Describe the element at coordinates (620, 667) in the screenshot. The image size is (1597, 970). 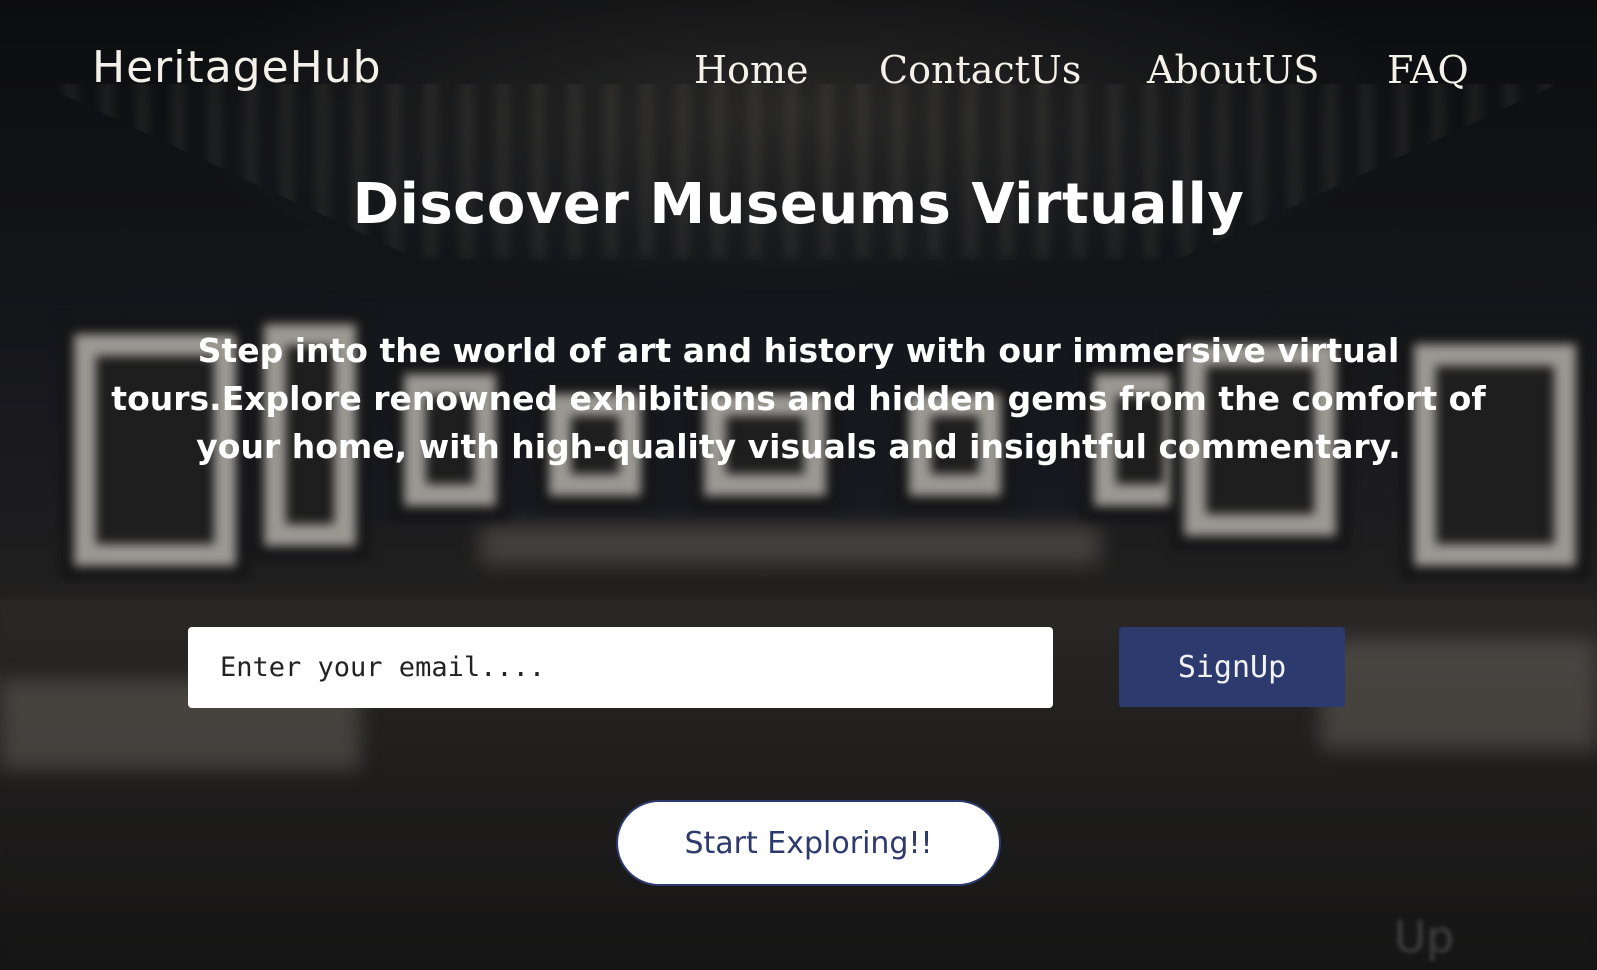
I see `email-input` at that location.